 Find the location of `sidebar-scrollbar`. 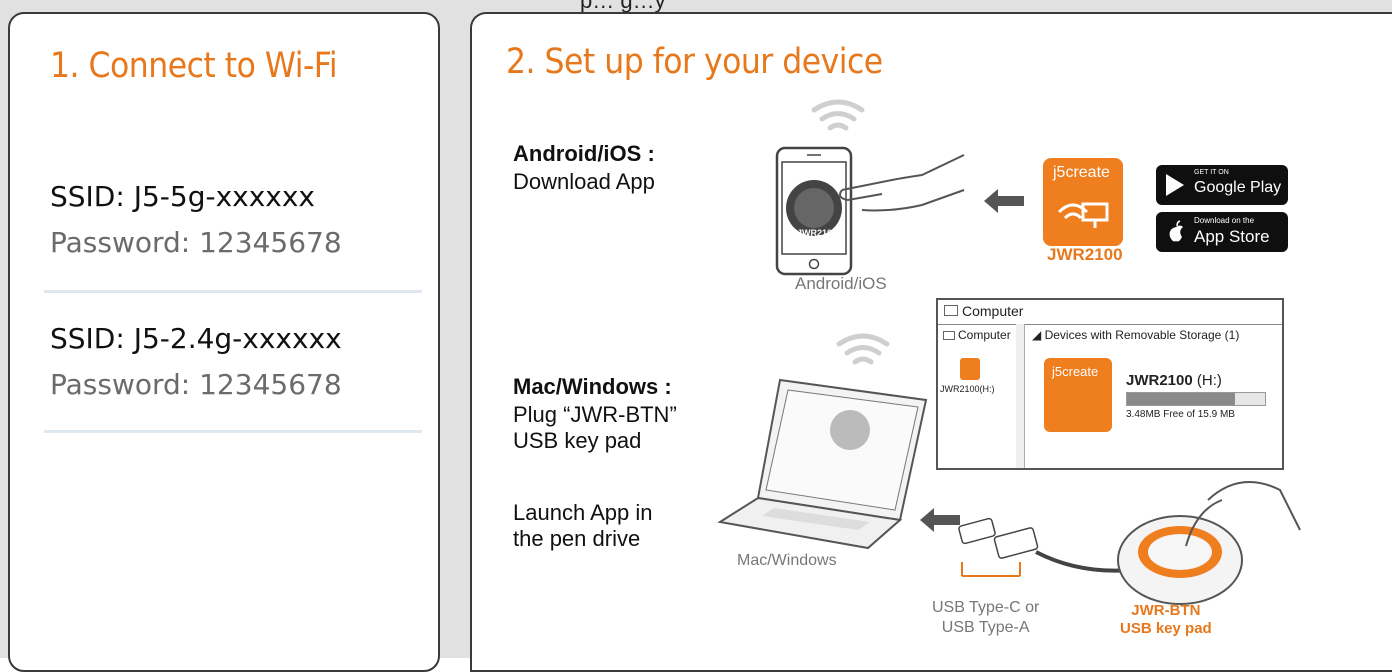

sidebar-scrollbar is located at coordinates (1020, 396).